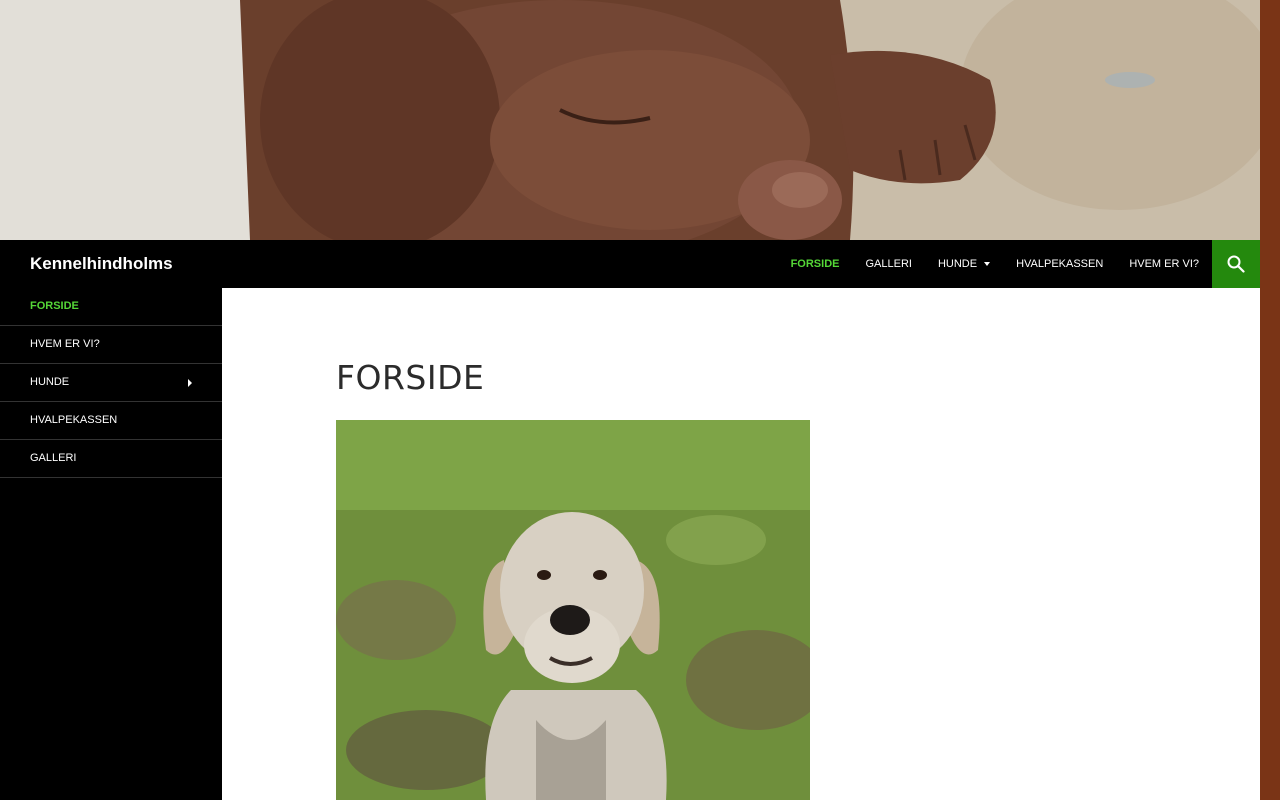  I want to click on top-nav-label: HVEM ER VI?, so click(1164, 264).